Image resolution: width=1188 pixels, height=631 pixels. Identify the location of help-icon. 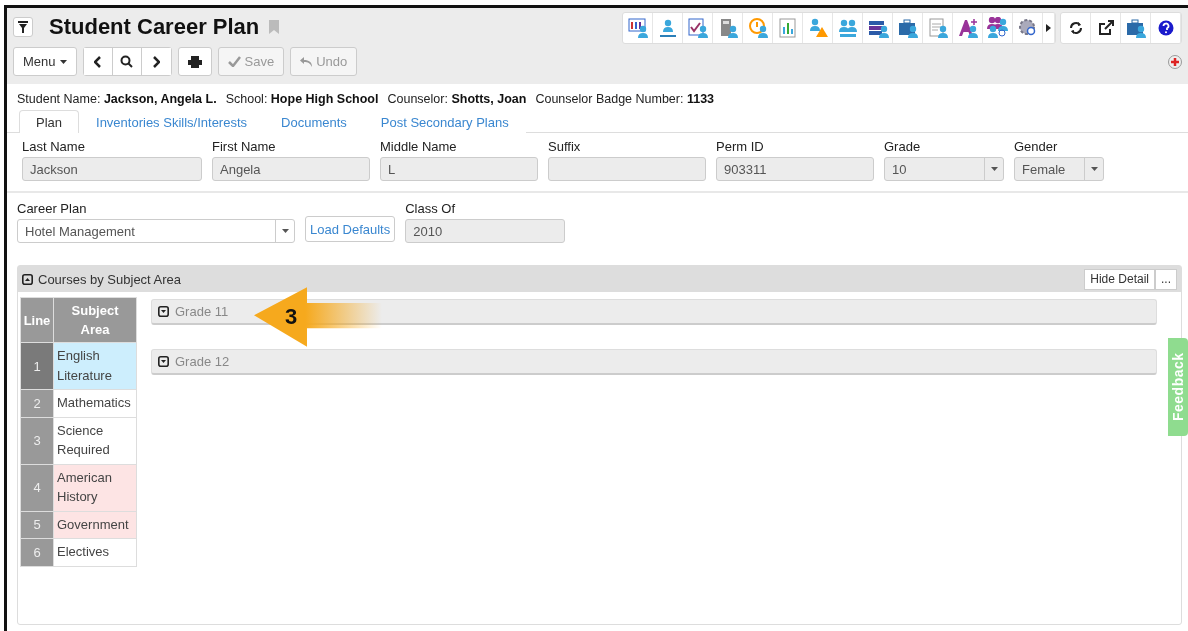
(1165, 28).